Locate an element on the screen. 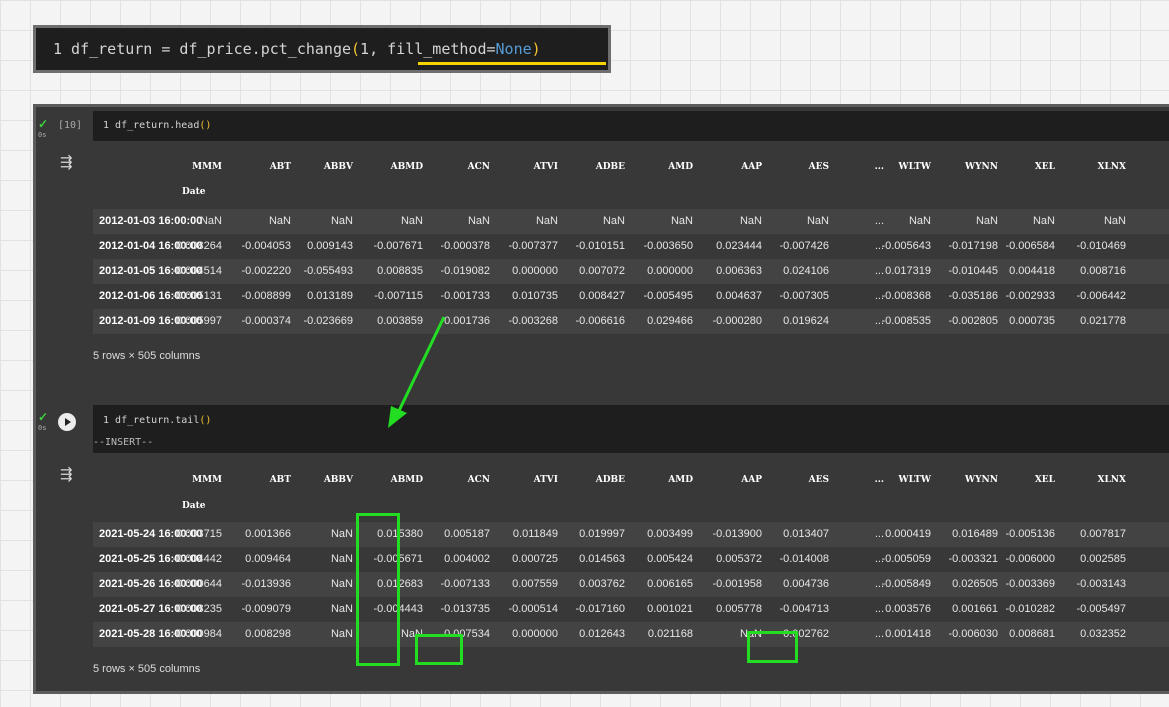  table-cell: 0.006363 is located at coordinates (739, 271).